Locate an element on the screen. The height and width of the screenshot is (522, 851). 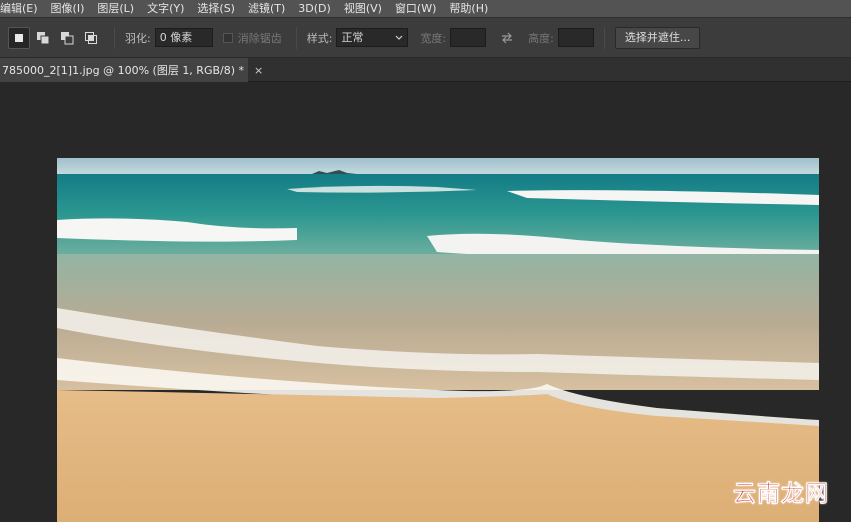
width-label: 宽度: is located at coordinates (433, 38).